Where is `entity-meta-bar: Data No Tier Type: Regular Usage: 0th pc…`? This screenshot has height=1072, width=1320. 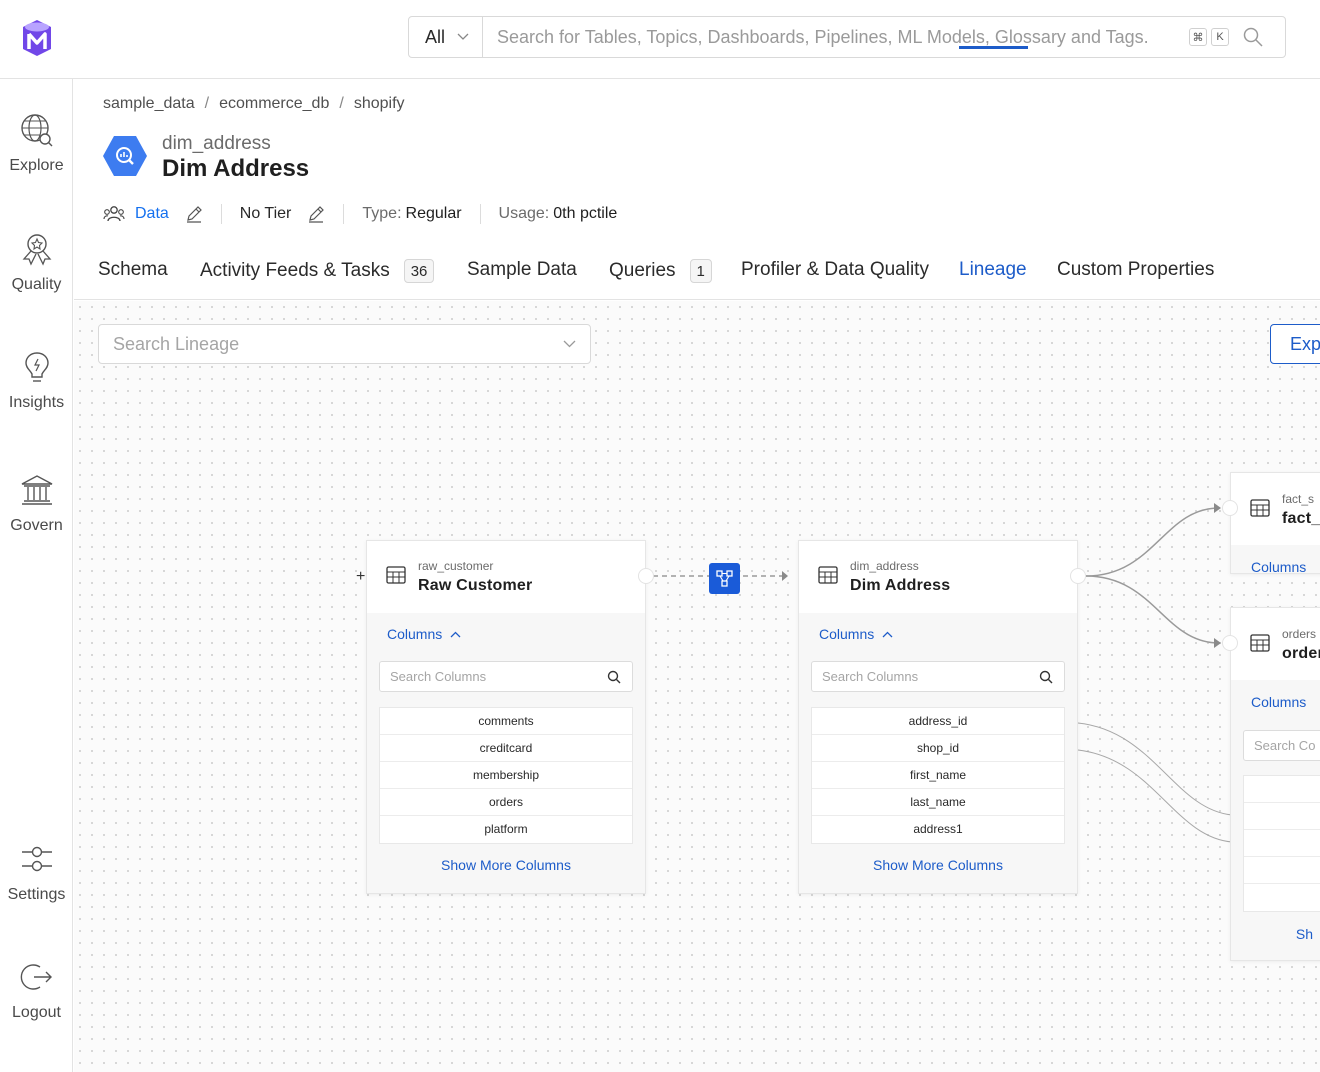 entity-meta-bar: Data No Tier Type: Regular Usage: 0th pc… is located at coordinates (360, 214).